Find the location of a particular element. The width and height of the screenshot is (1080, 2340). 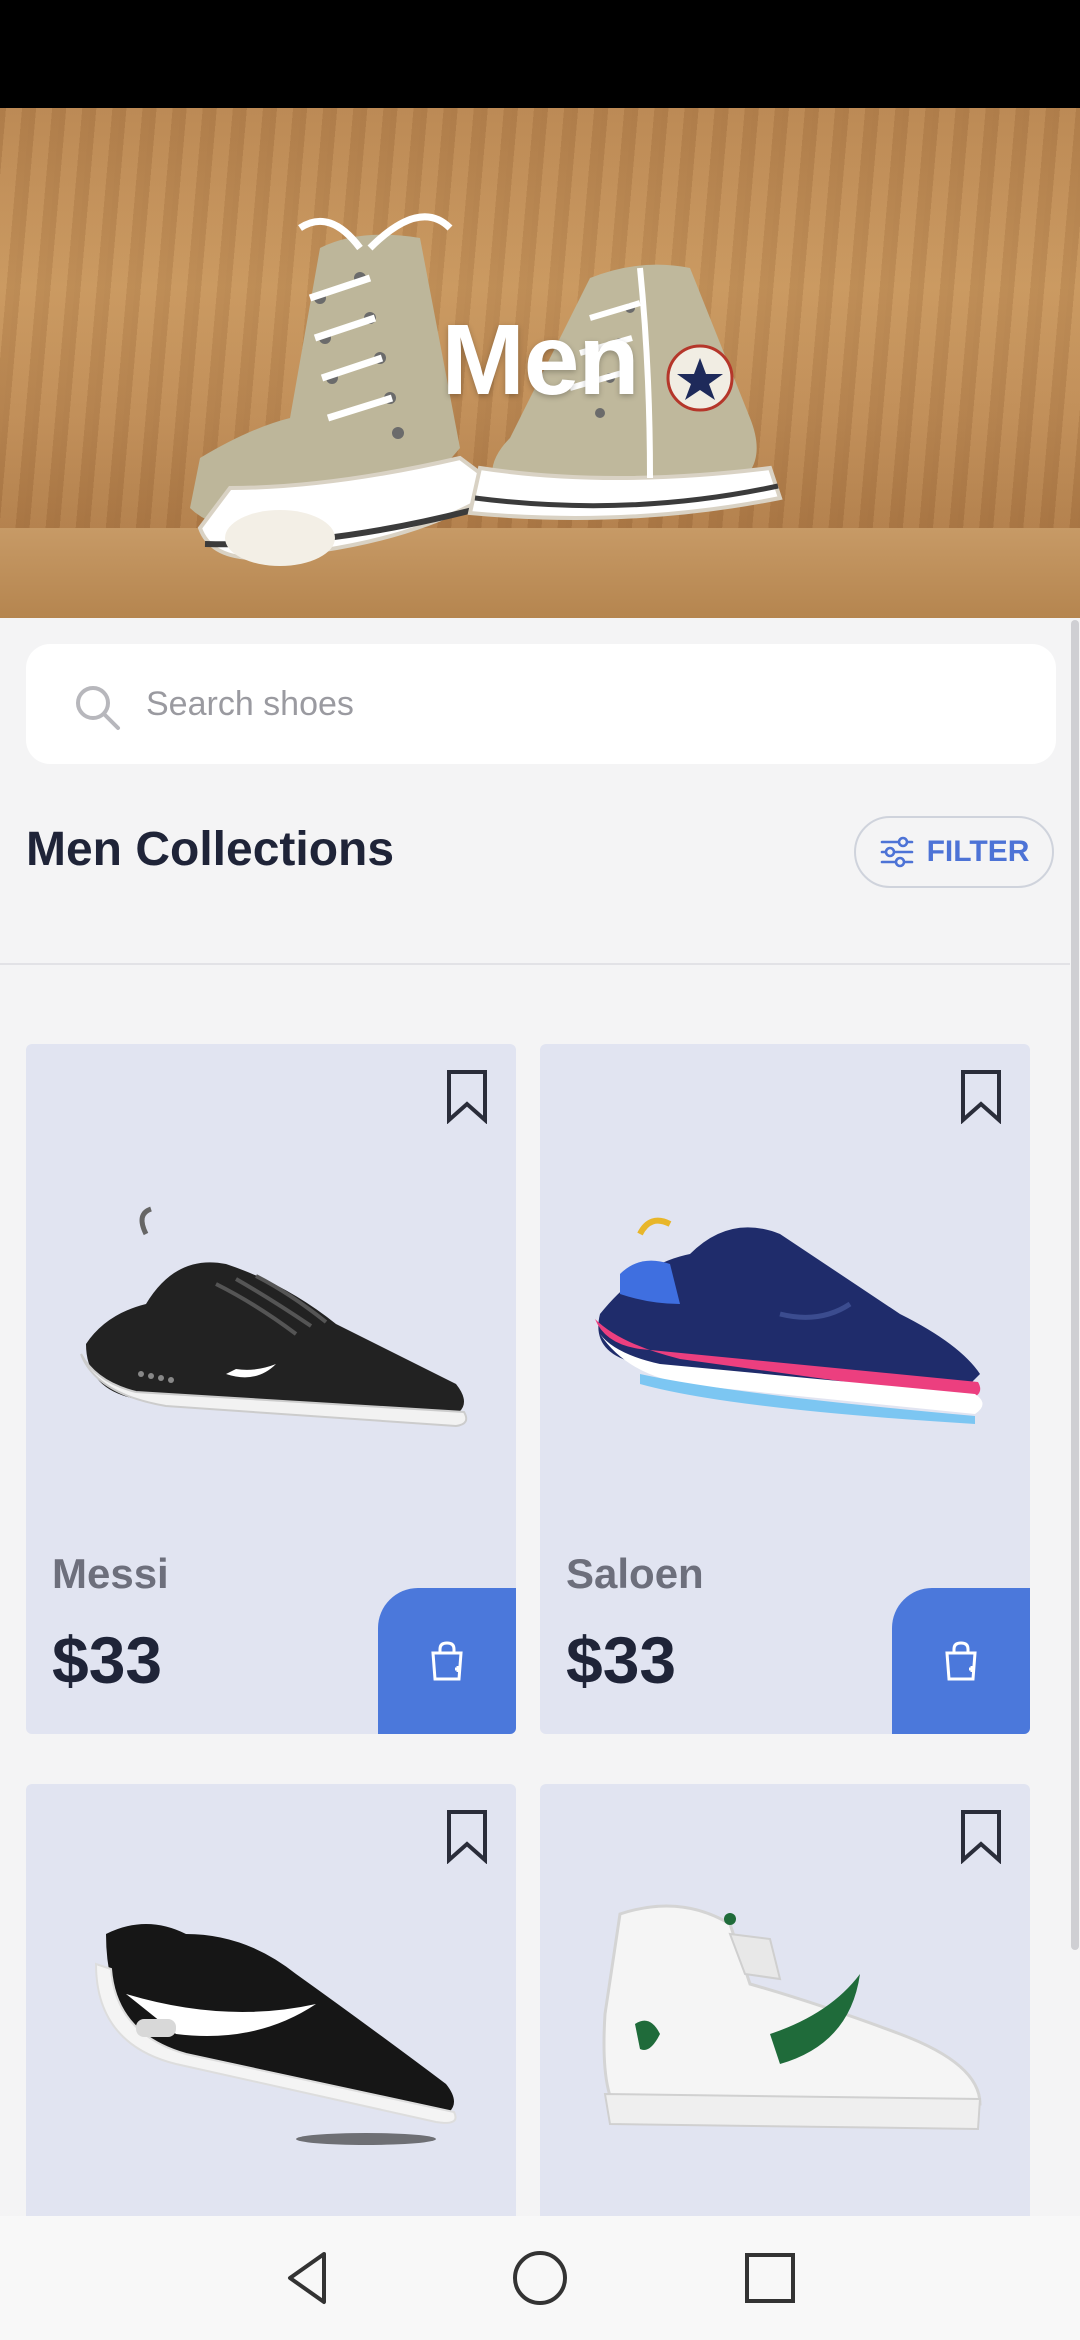

product-card: Messi $33 is located at coordinates (271, 1389).